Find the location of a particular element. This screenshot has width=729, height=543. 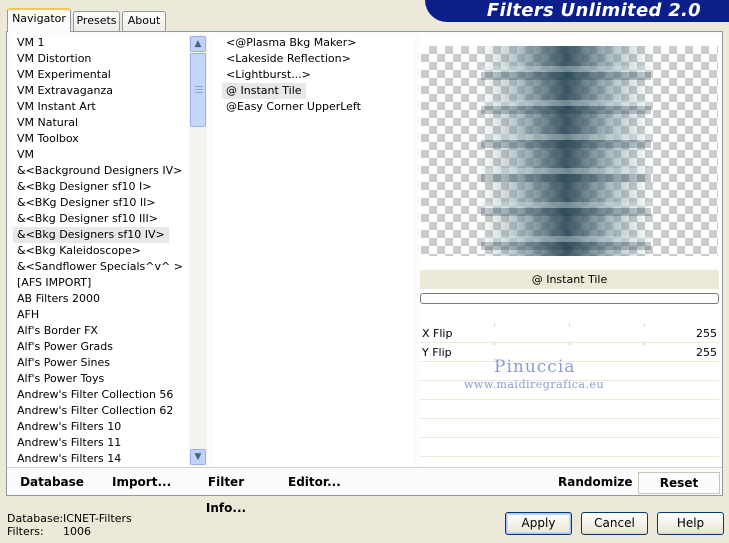

category-list-item: &<Background Designers IV> is located at coordinates (101, 171).